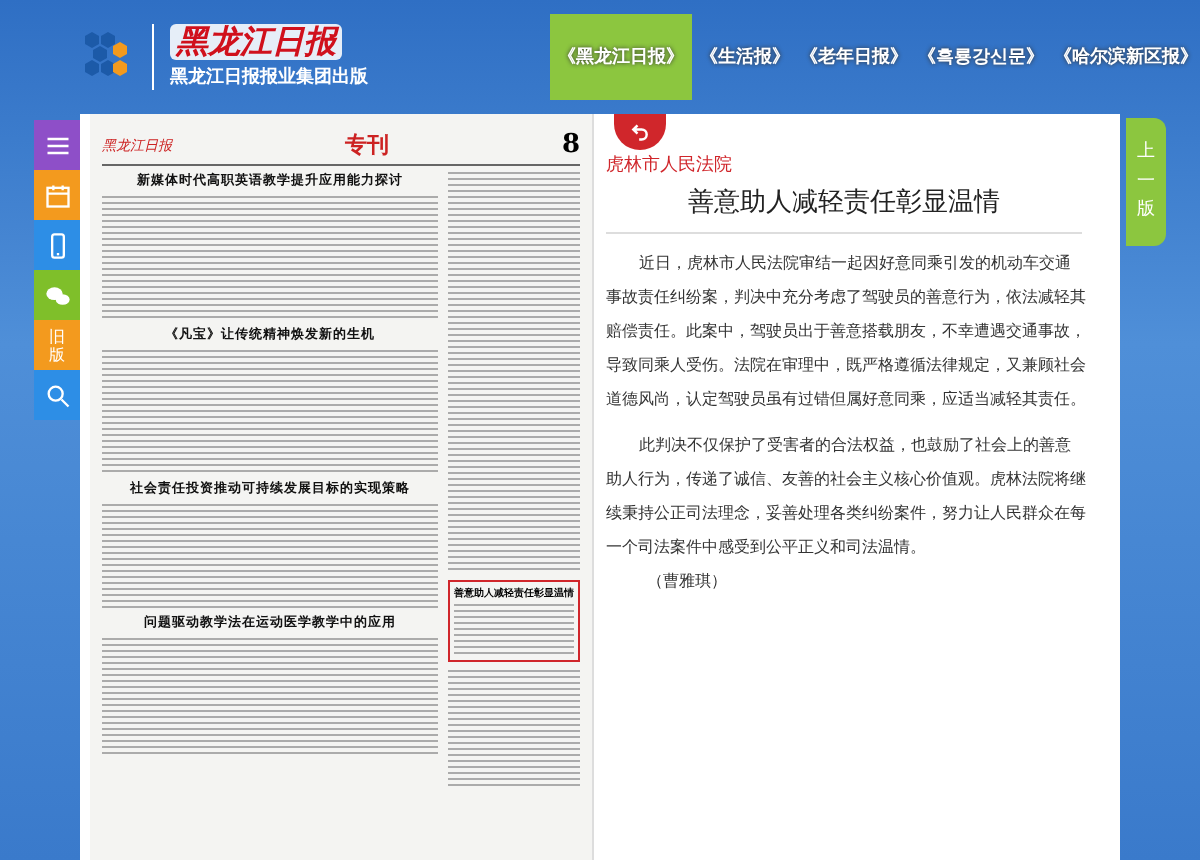 The image size is (1200, 860). Describe the element at coordinates (981, 57) in the screenshot. I see `newspaper-tab: 《흑룡강신문》` at that location.